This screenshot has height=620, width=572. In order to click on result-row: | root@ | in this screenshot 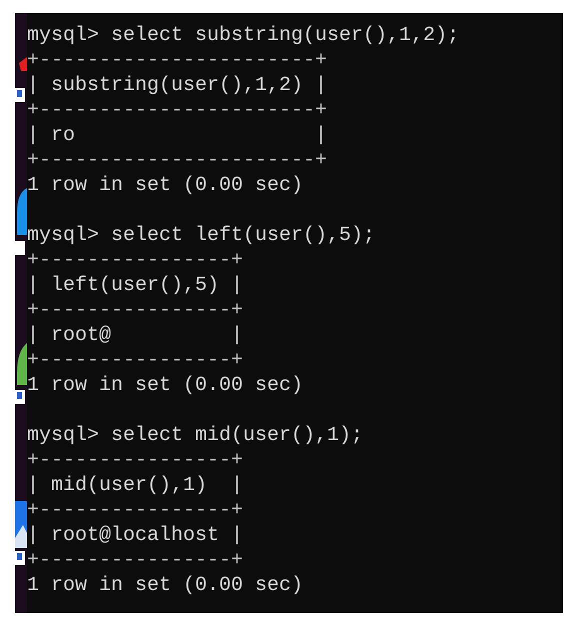, I will do `click(135, 335)`.